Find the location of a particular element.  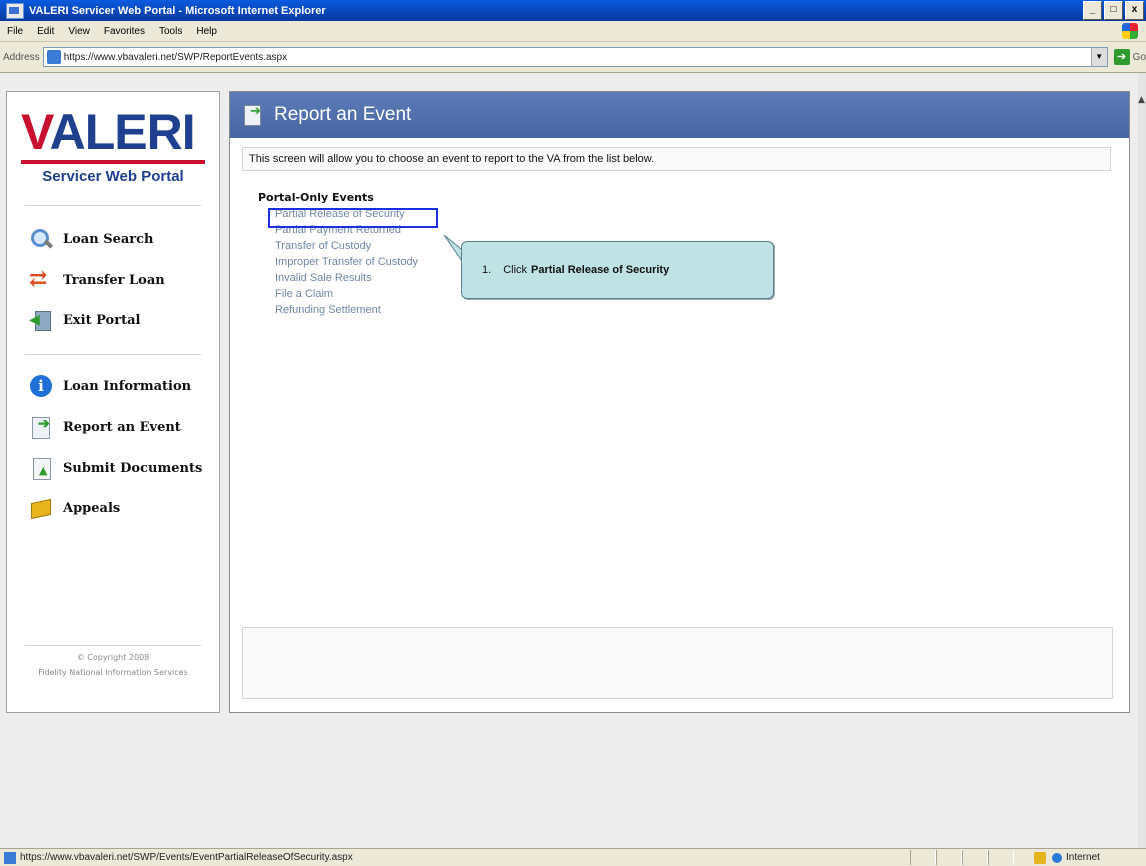

nav-exit-portal: Exit Portal is located at coordinates (84, 320).